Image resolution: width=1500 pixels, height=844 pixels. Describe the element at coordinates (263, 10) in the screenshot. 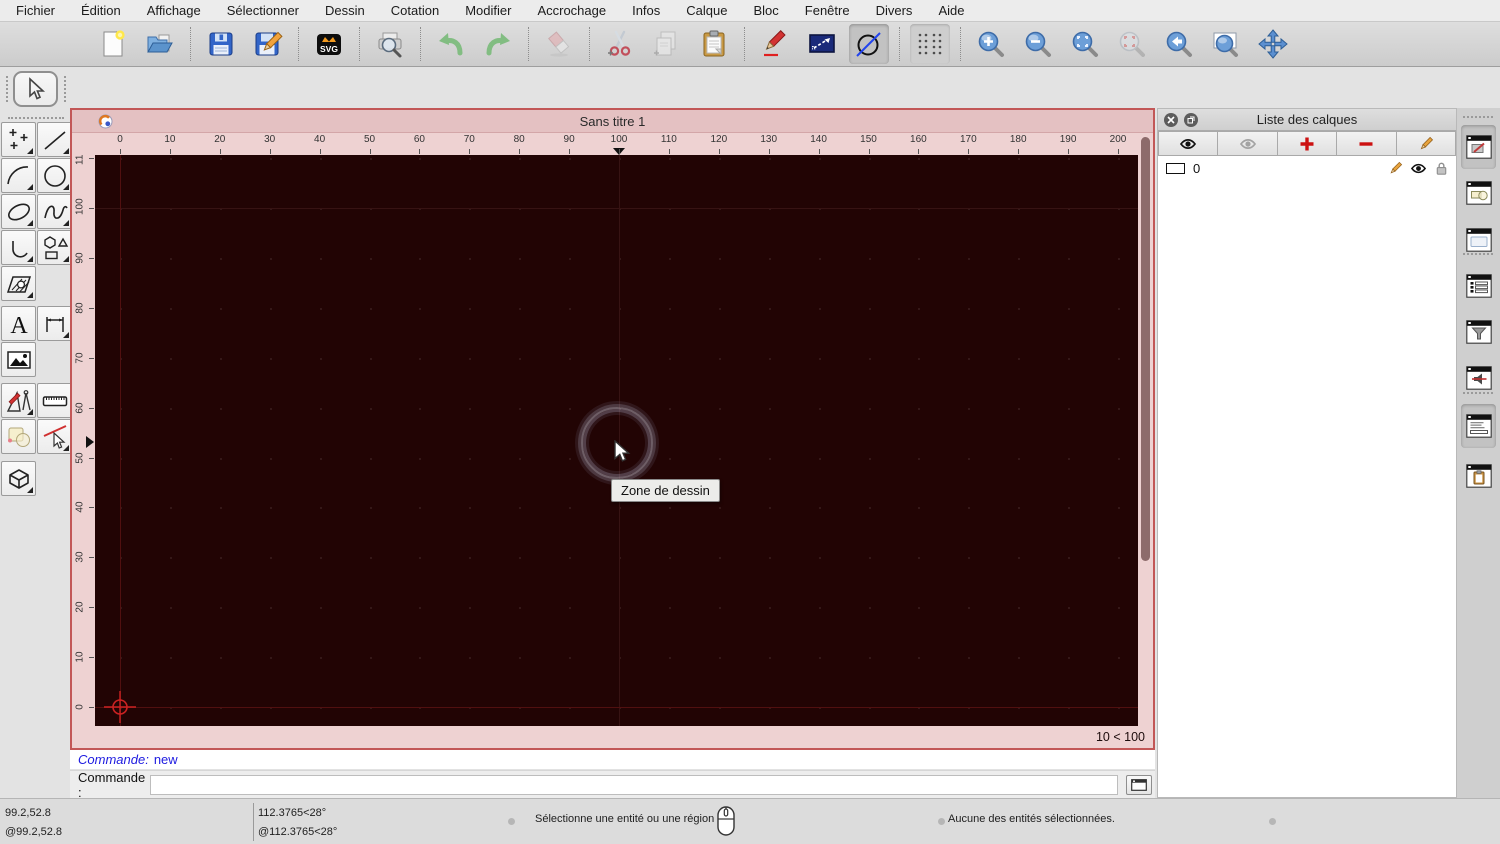

I see `menu-selectionner: Sélectionner` at that location.